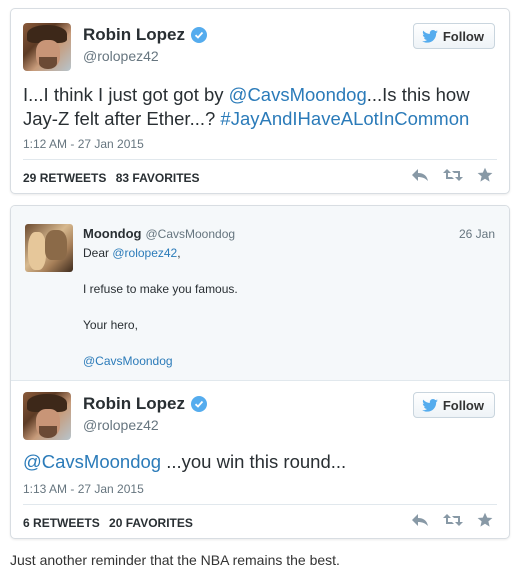 This screenshot has height=579, width=520. Describe the element at coordinates (83, 144) in the screenshot. I see `tweet-timestamp: 1:12 AM - 27 Jan 2015` at that location.